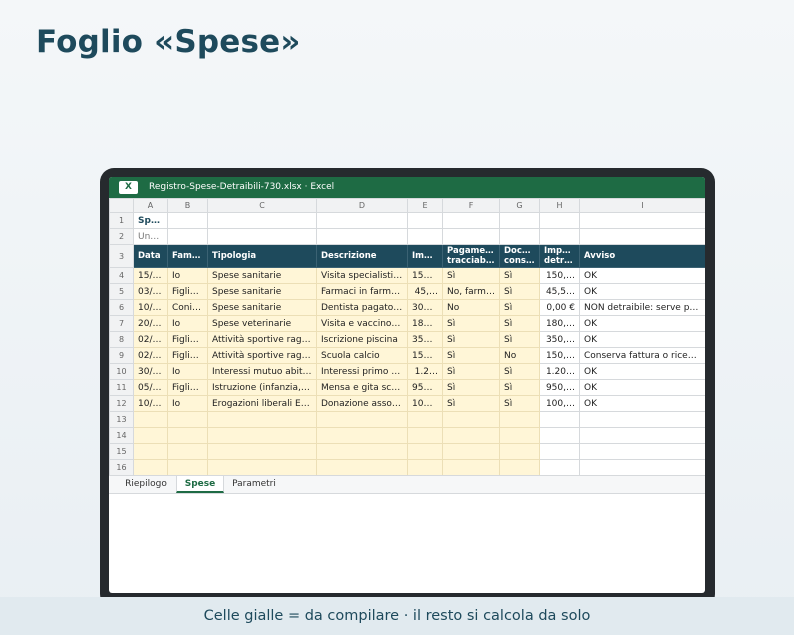 Image resolution: width=794 pixels, height=635 pixels. I want to click on row-header: 2, so click(121, 236).